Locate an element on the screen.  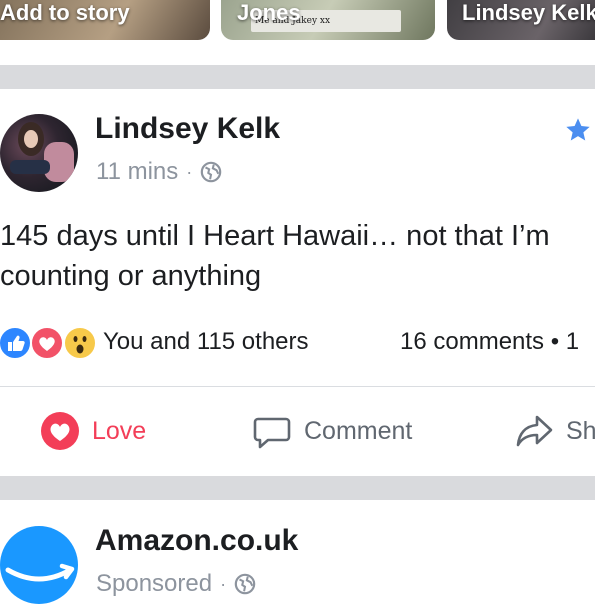
story-card-lindsey: Lindsey Kelk is located at coordinates (521, 20).